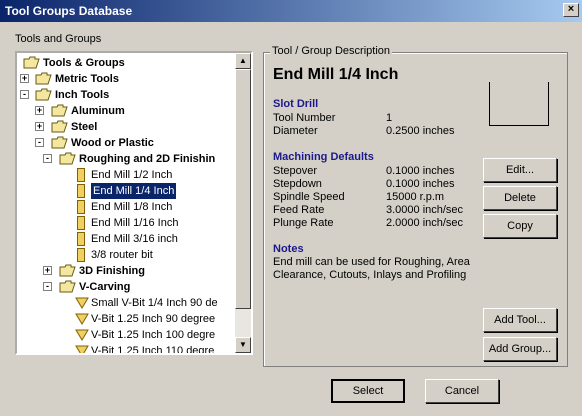 This screenshot has width=582, height=416. I want to click on tree-item-label: V-Bit 1.25 Inch 110 degre, so click(153, 350).